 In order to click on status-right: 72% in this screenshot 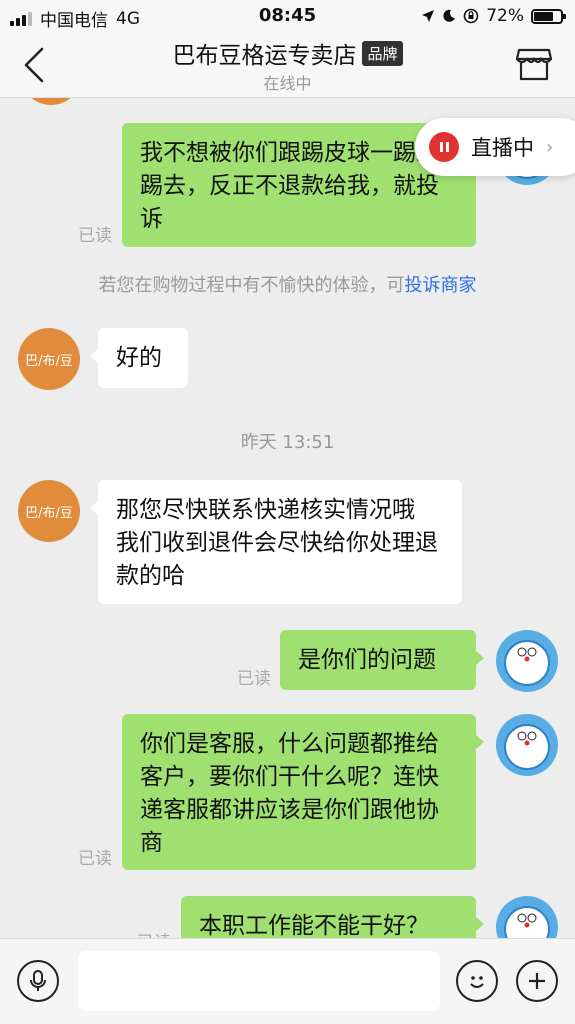, I will do `click(493, 16)`.